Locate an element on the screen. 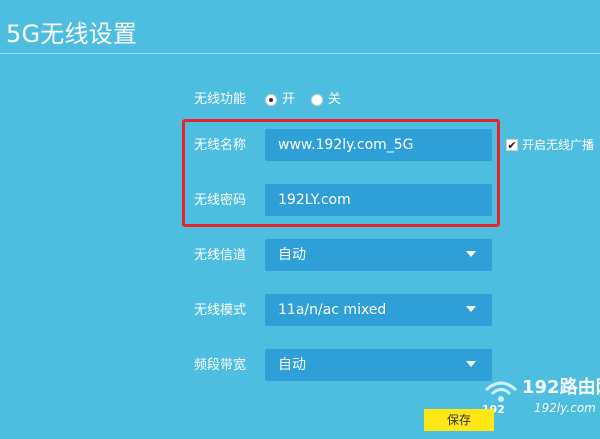  ssid-label: 无线名称 is located at coordinates (220, 145).